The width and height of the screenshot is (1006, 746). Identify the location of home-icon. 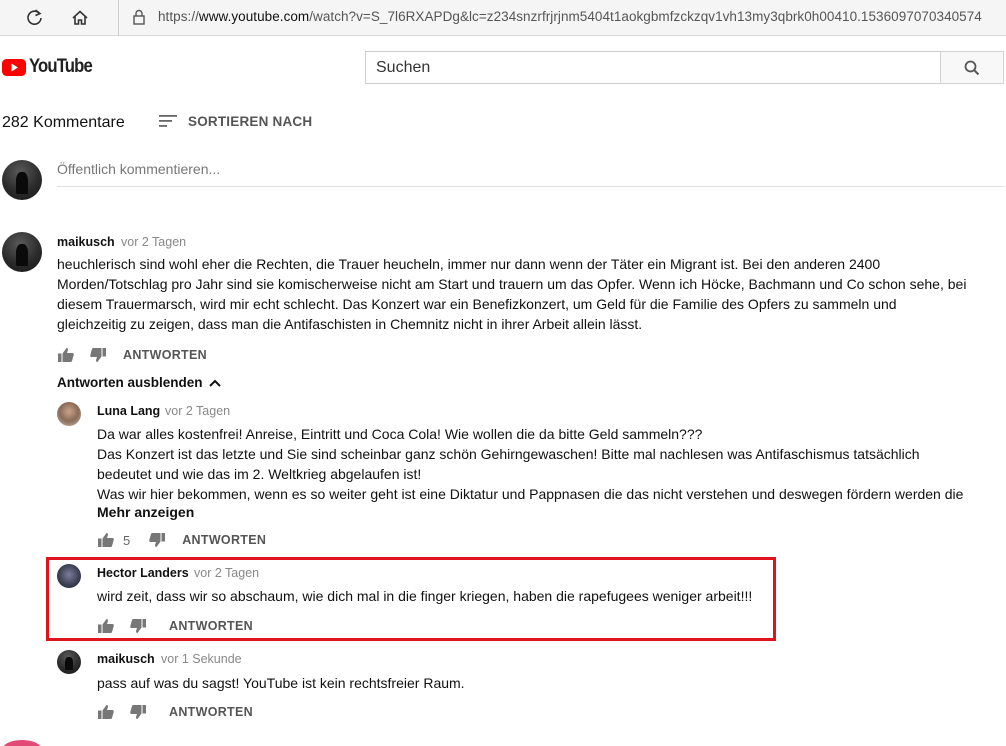
(80, 18).